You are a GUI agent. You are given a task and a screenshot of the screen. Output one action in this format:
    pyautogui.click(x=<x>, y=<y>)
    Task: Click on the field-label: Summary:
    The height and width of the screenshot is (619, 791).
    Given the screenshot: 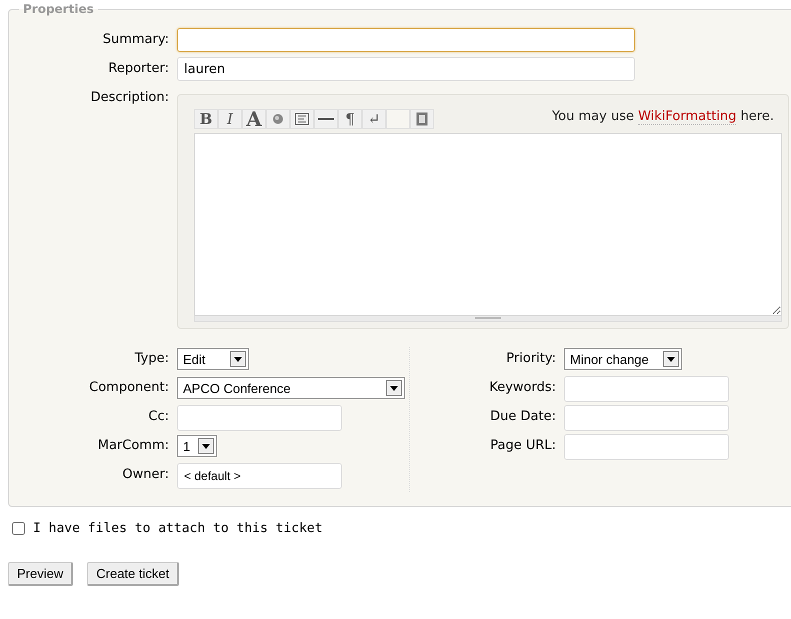 What is the action you would take?
    pyautogui.click(x=136, y=40)
    